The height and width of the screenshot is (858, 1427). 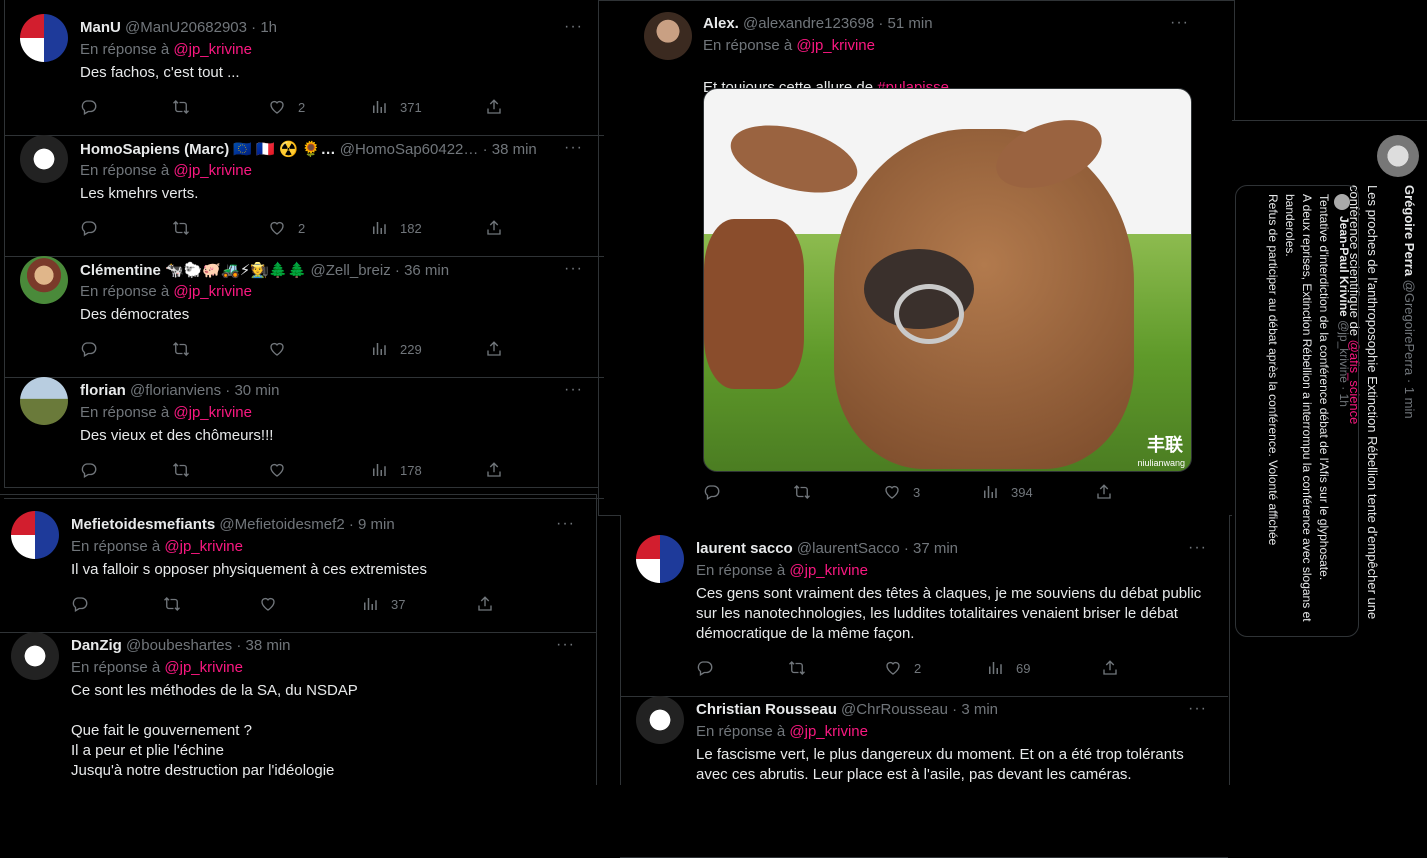 What do you see at coordinates (396, 228) in the screenshot?
I see `views-button: 182` at bounding box center [396, 228].